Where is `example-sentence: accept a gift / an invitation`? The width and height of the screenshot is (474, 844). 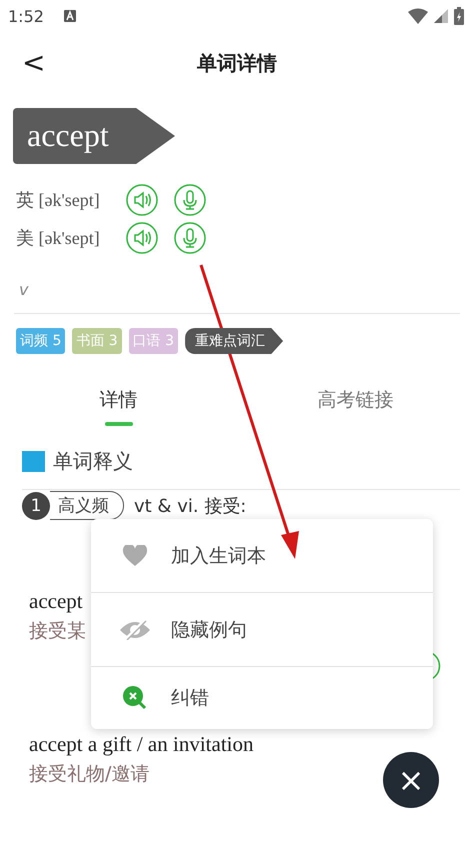
example-sentence: accept a gift / an invitation is located at coordinates (141, 744).